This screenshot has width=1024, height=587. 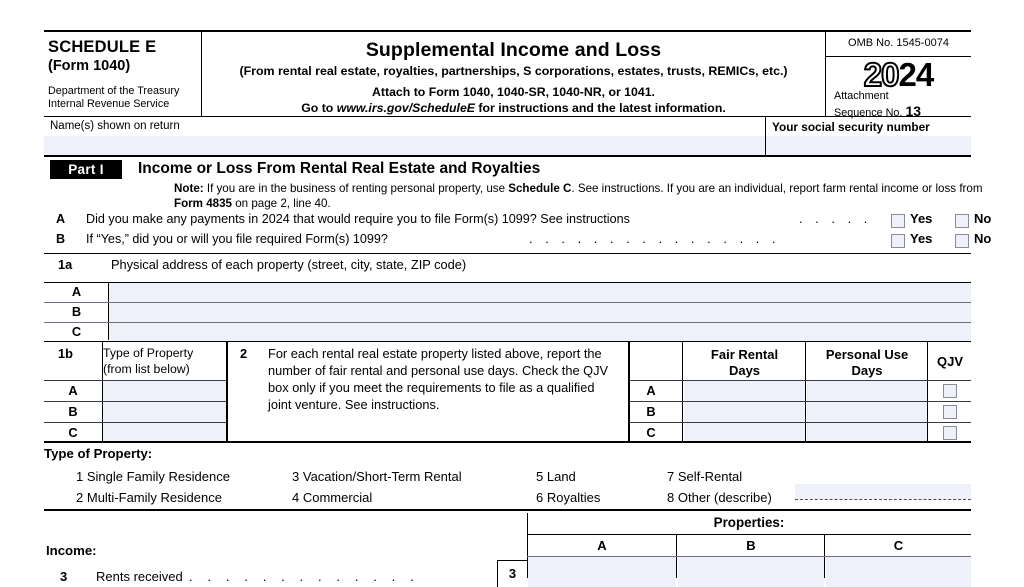 I want to click on line-2-number: 2, so click(x=244, y=353).